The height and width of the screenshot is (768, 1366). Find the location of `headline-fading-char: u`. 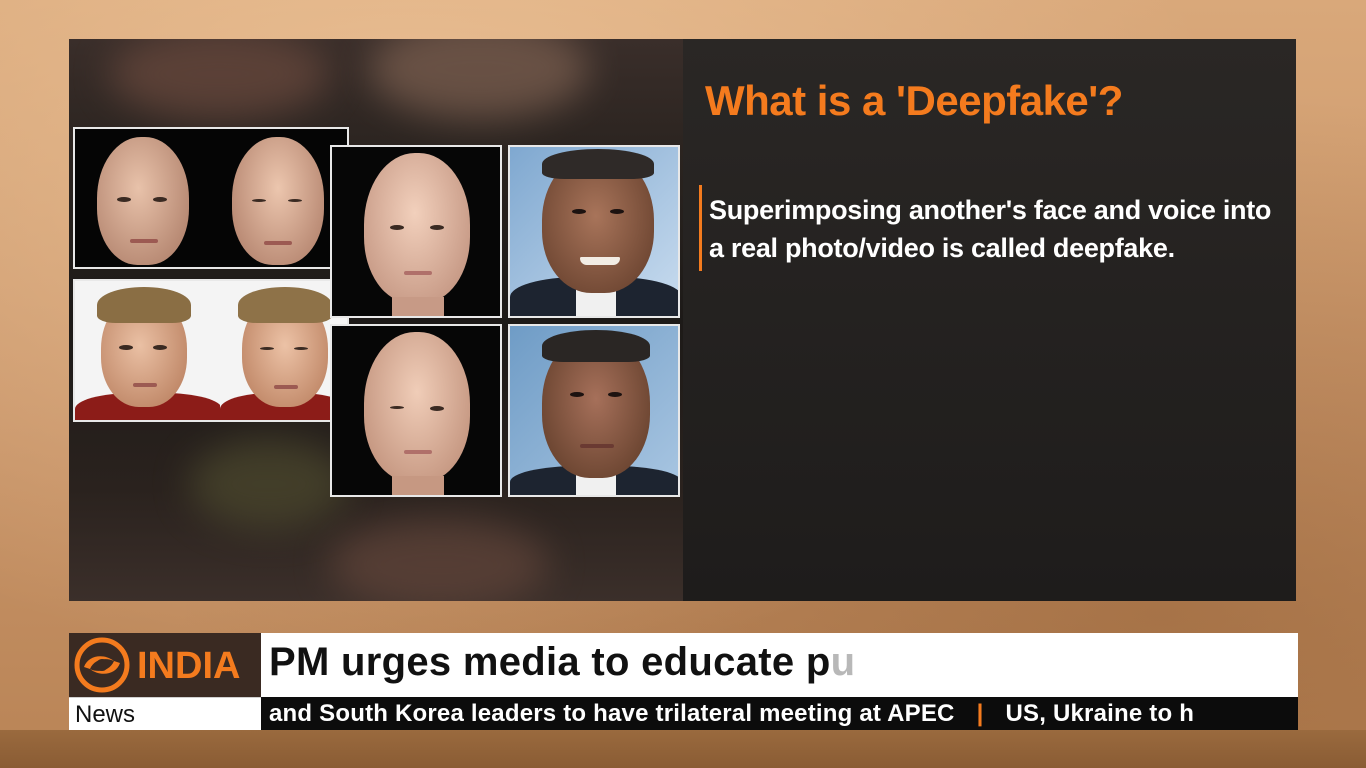

headline-fading-char: u is located at coordinates (843, 662).